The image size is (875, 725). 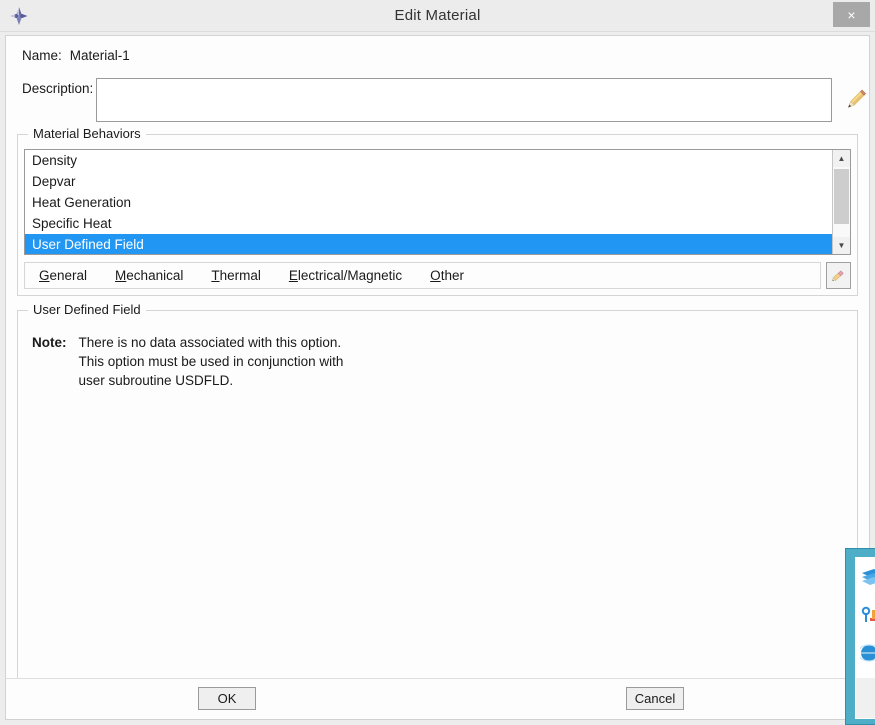 I want to click on menu-label-rest: hermal, so click(x=240, y=275).